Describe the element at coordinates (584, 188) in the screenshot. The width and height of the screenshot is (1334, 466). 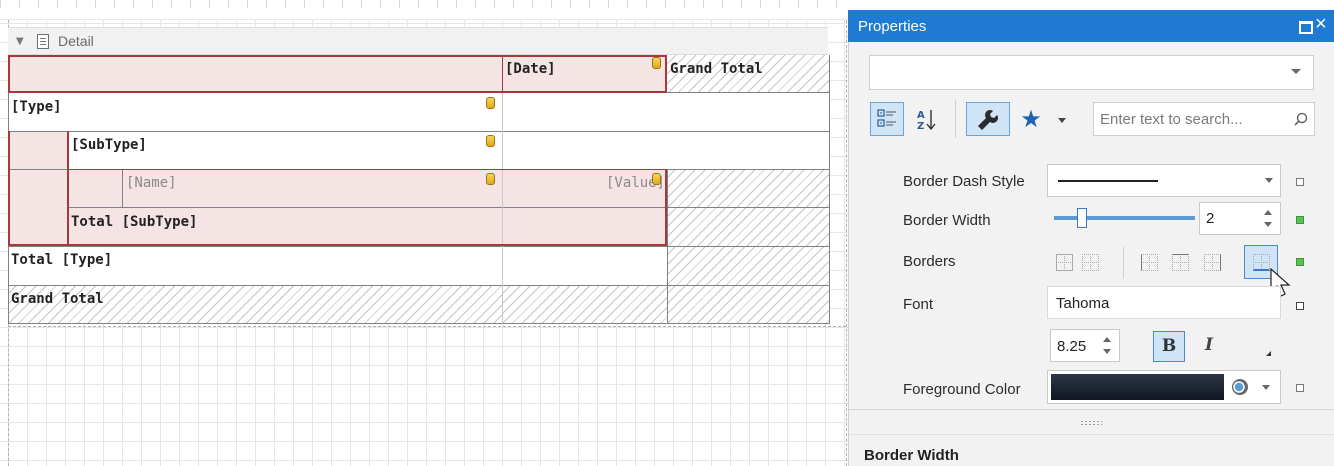
I see `pivot-value-cell: [Value]` at that location.